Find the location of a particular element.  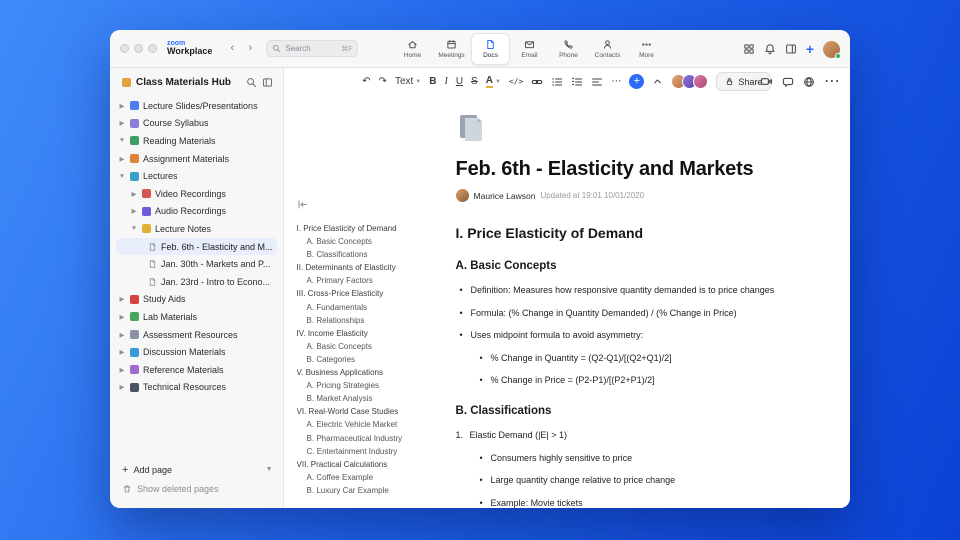

sidebar-item-technical-resources: ▶ Technical Resources is located at coordinates (196, 388).